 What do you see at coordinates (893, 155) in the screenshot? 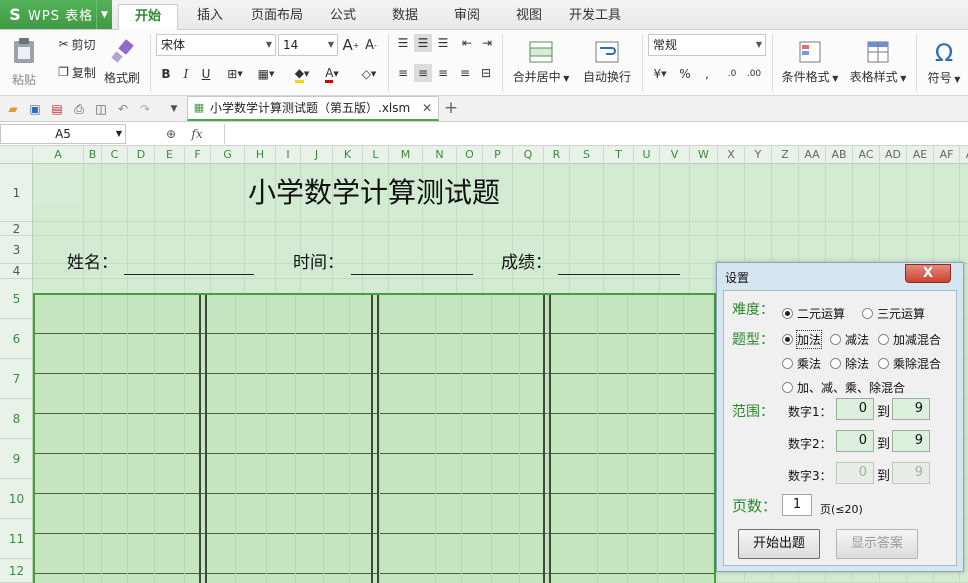
I see `column-header: AD` at bounding box center [893, 155].